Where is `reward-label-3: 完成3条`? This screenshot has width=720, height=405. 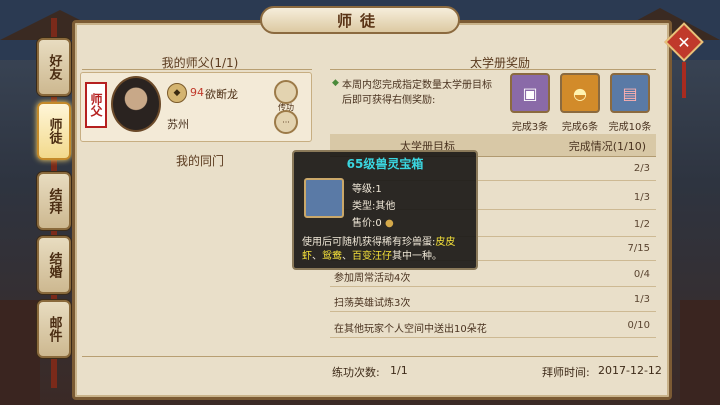 reward-label-3: 完成3条 is located at coordinates (530, 127).